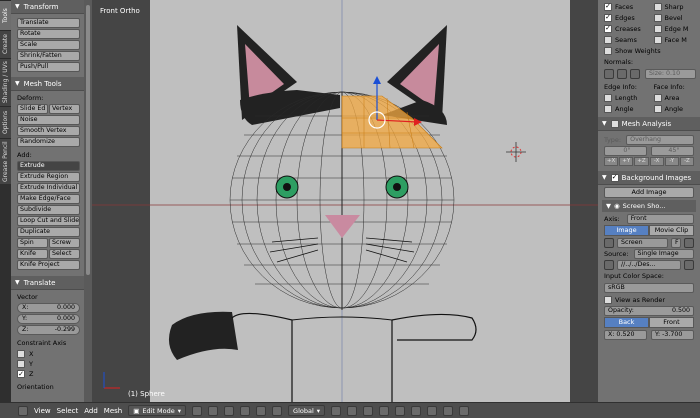 The image size is (700, 418). Describe the element at coordinates (626, 230) in the screenshot. I see `image-tab: Image` at that location.